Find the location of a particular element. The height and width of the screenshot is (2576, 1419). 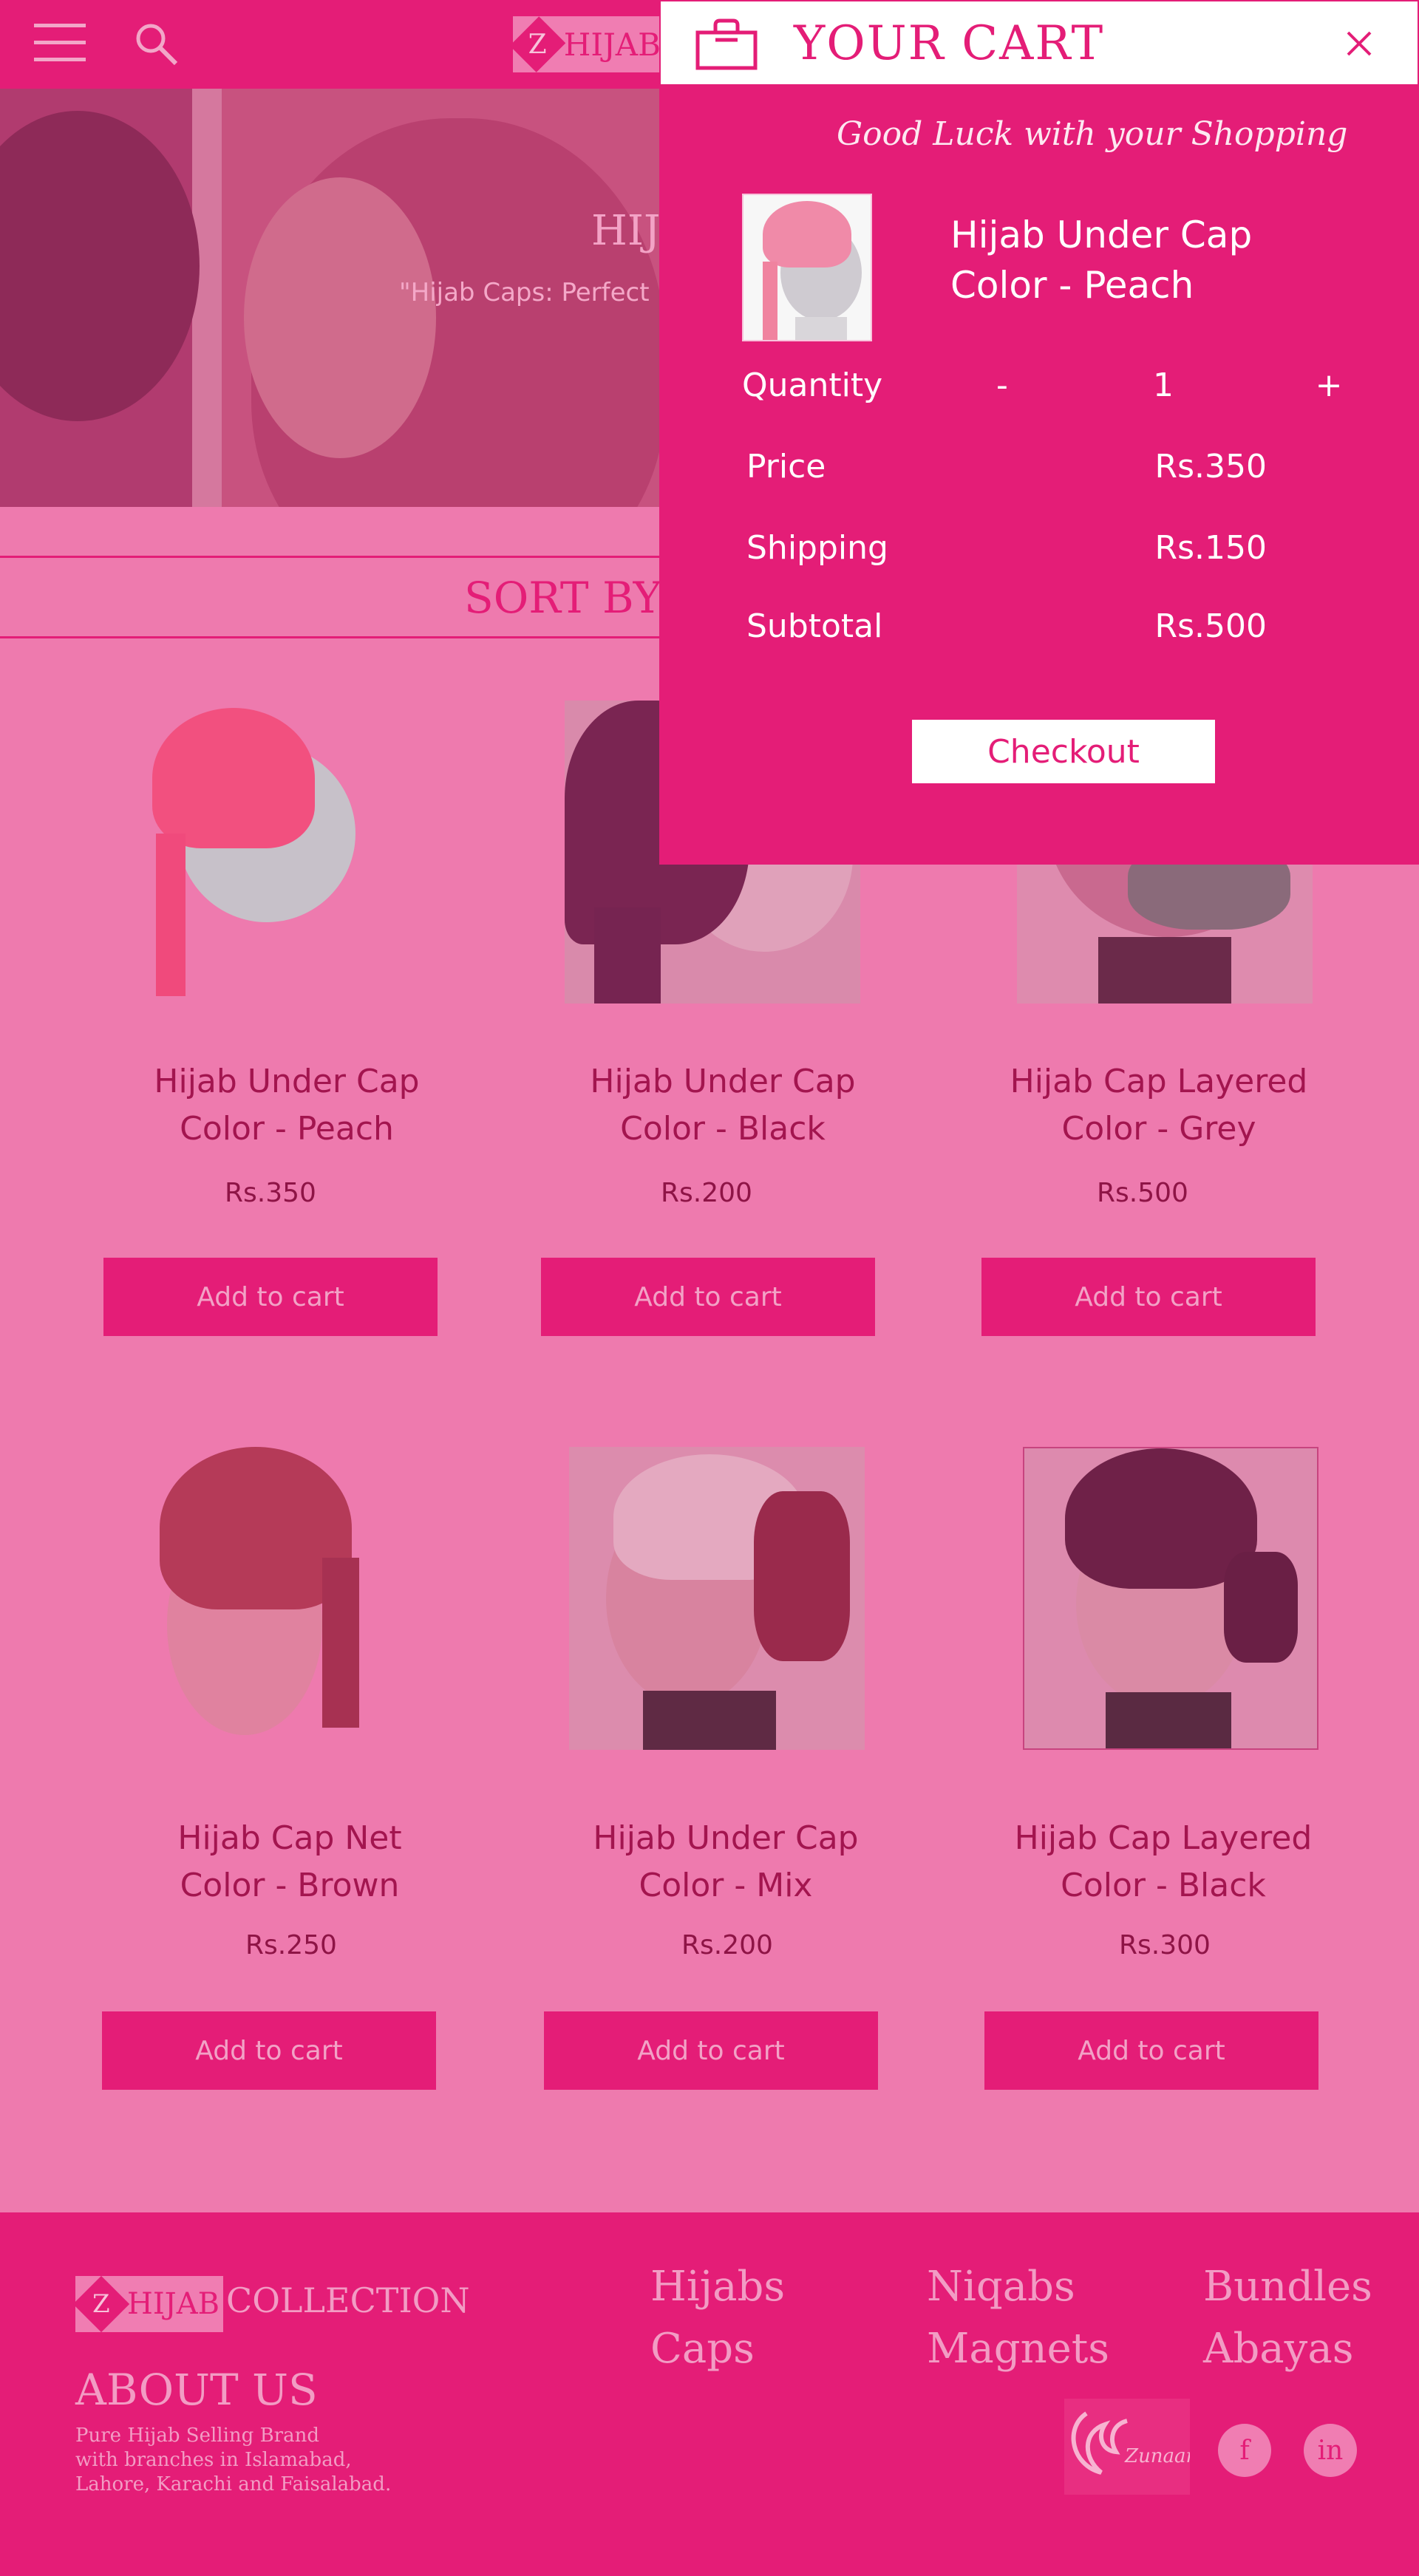

linkedin-icon: in is located at coordinates (1330, 2450).